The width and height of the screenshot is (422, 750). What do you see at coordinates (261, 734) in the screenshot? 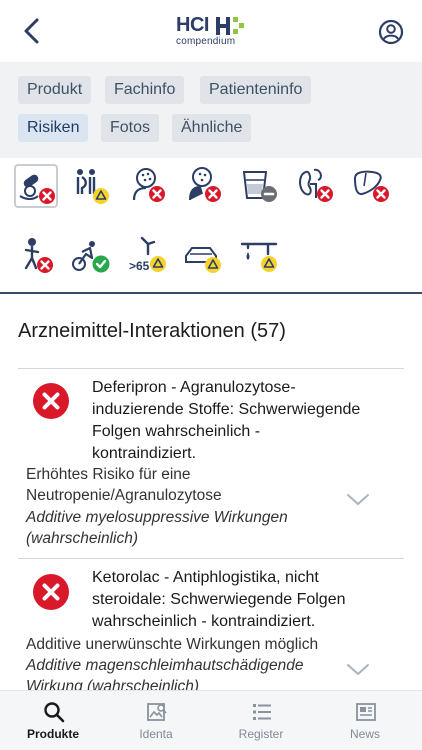
I see `nav-label: Register` at bounding box center [261, 734].